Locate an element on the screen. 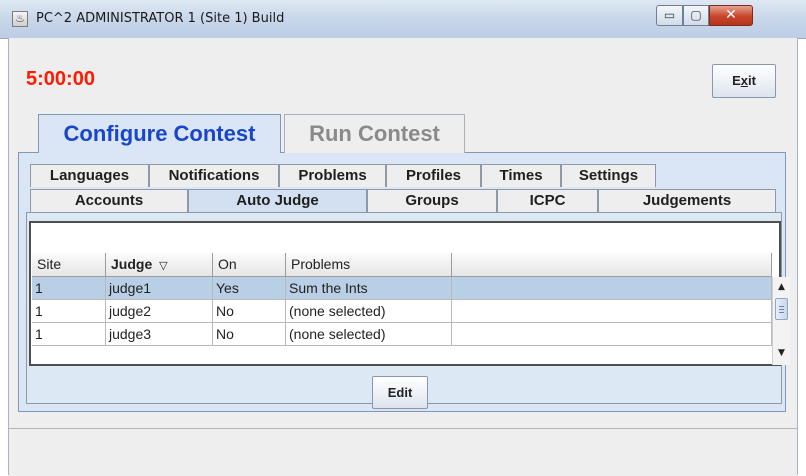 The height and width of the screenshot is (476, 806). scroll-down-button: ▼ is located at coordinates (781, 353).